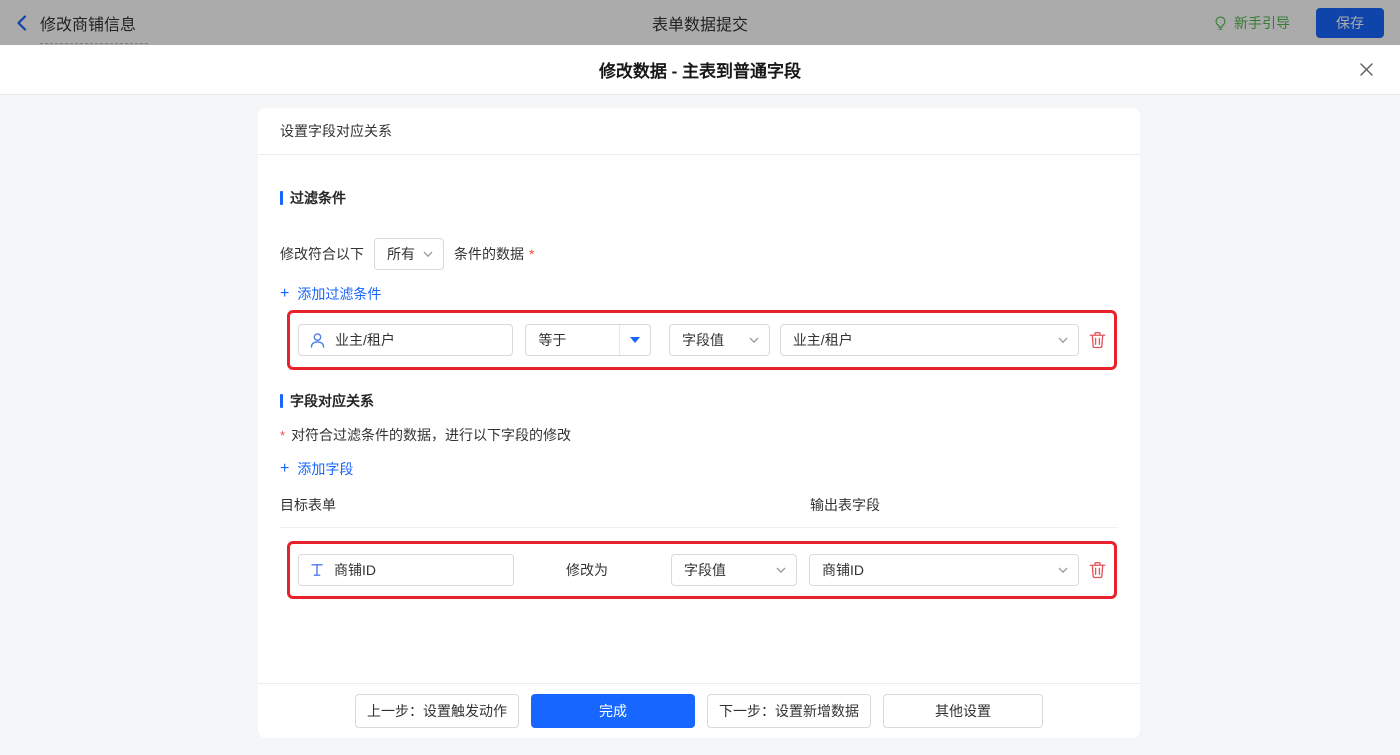  I want to click on delete-condition-button, so click(1097, 340).